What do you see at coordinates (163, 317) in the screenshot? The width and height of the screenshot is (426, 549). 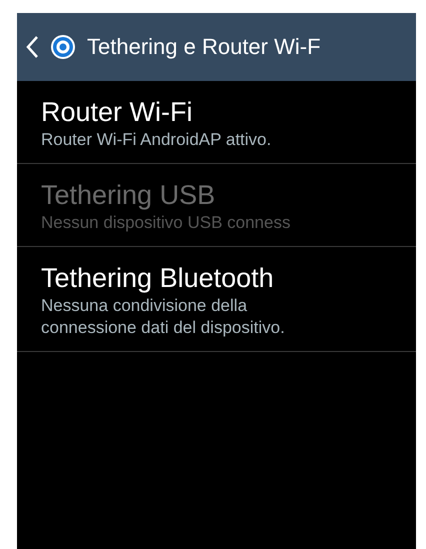 I see `item-summary: Nessuna condivisione della connessione dati del dispositivo.` at bounding box center [163, 317].